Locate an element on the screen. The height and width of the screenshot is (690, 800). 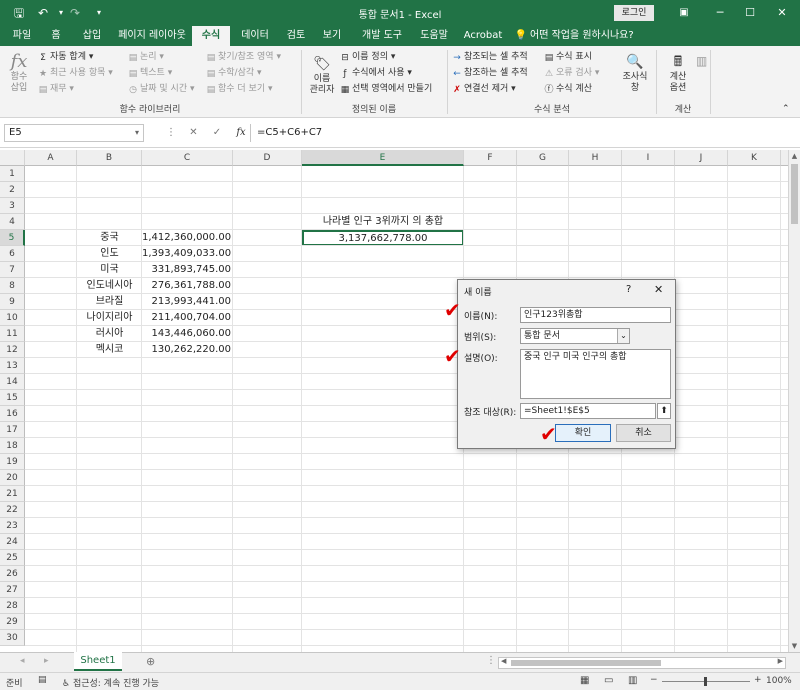
cell-country-name: 멕시코 is located at coordinates (109, 350).